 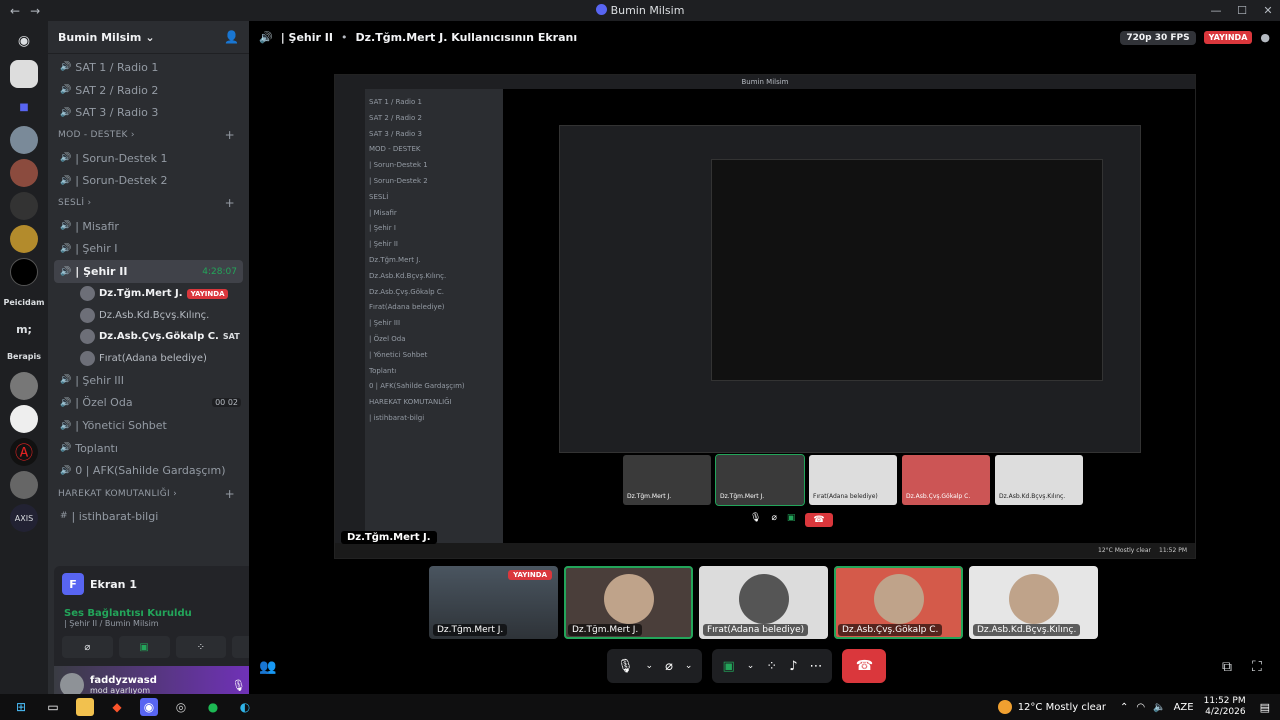 What do you see at coordinates (149, 707) in the screenshot?
I see `discord-icon: ◉` at bounding box center [149, 707].